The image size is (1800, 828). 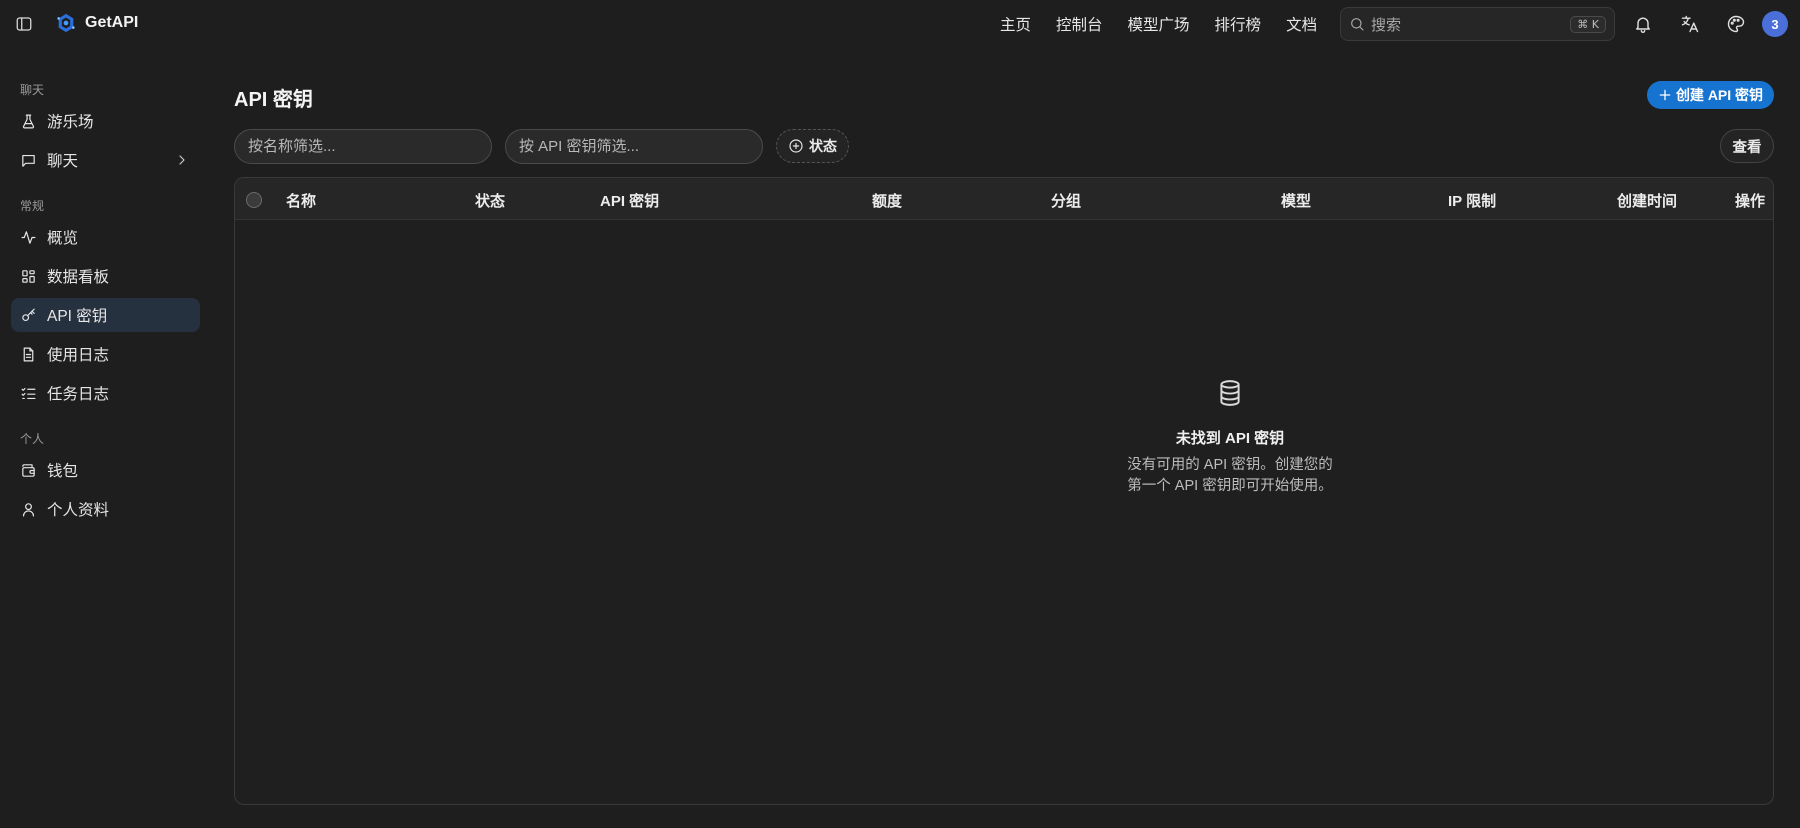 I want to click on bell-icon, so click(x=1643, y=24).